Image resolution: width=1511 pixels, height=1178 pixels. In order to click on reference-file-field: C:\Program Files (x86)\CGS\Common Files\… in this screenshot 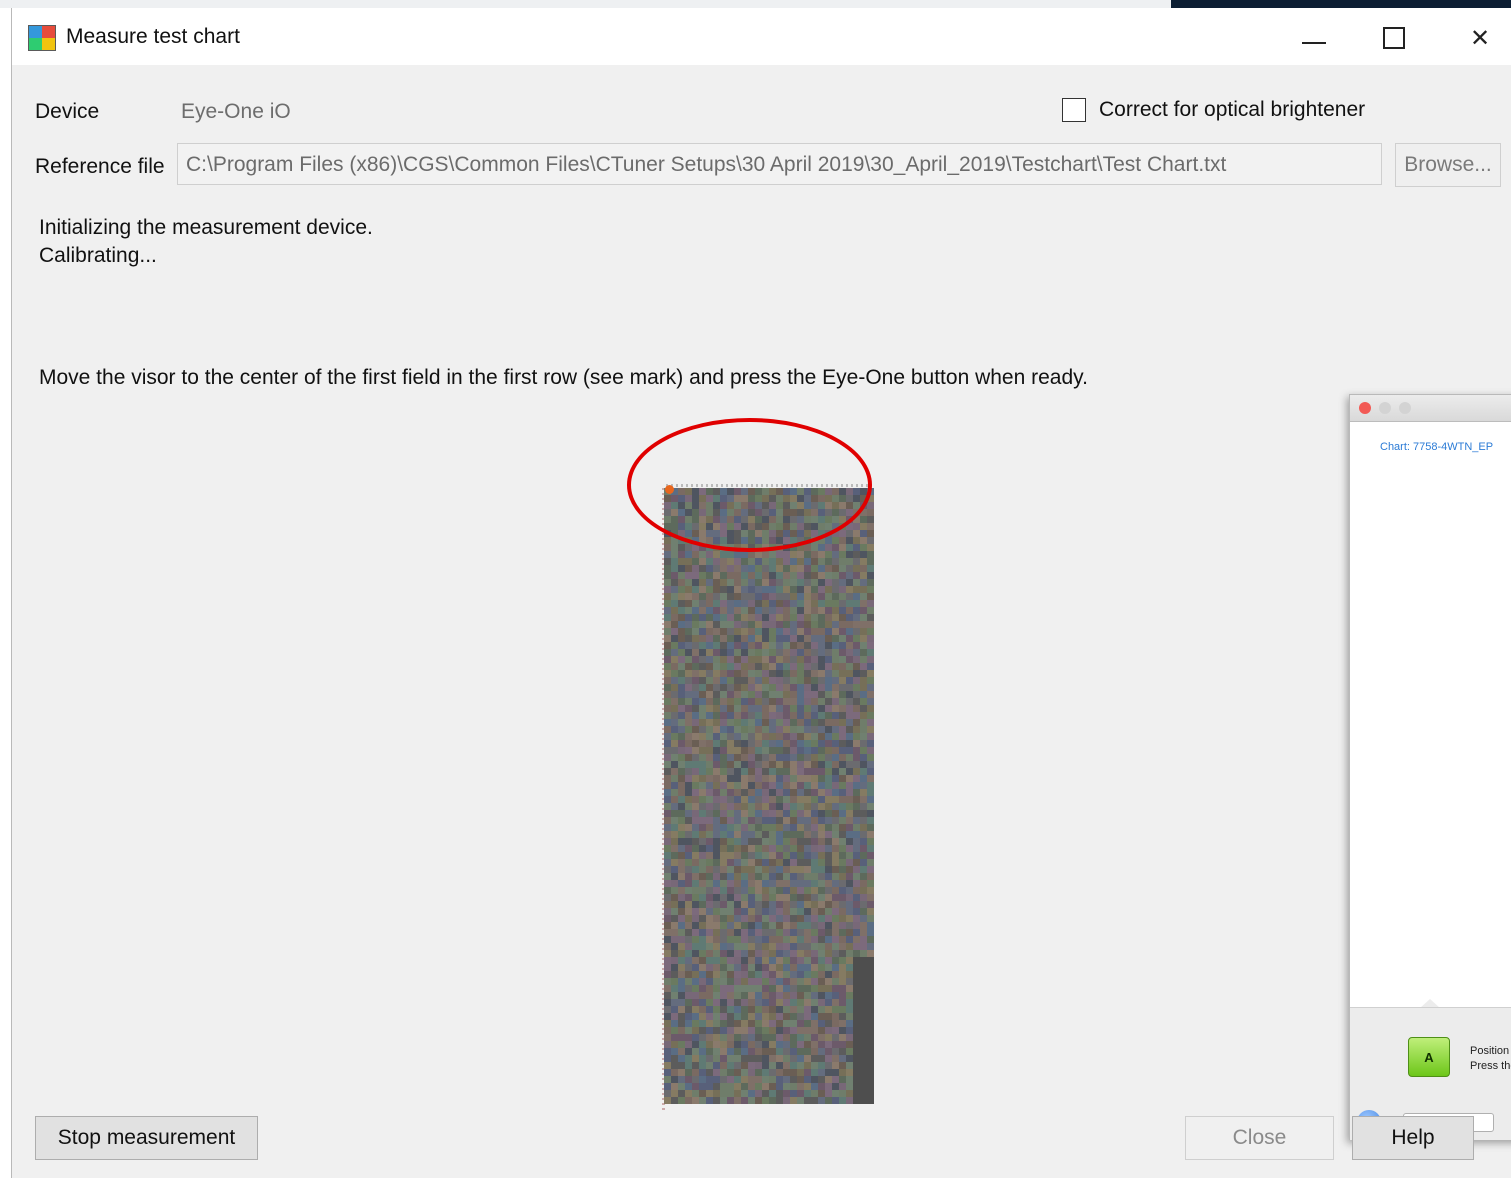, I will do `click(779, 164)`.